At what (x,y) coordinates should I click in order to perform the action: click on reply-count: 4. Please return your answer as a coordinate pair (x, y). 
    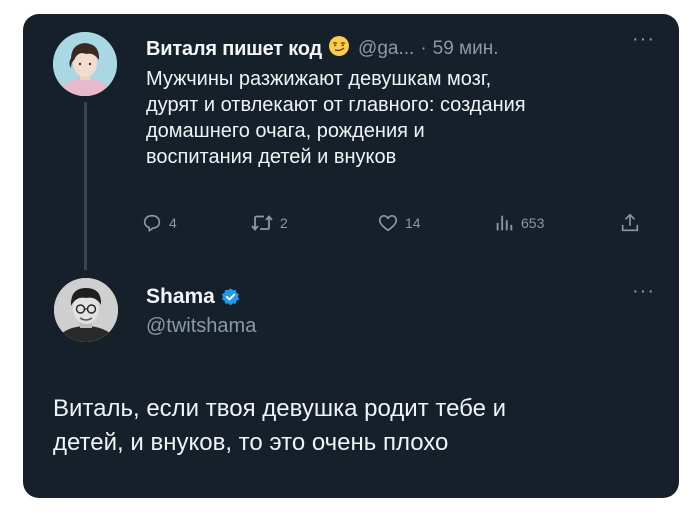
    Looking at the image, I should click on (173, 223).